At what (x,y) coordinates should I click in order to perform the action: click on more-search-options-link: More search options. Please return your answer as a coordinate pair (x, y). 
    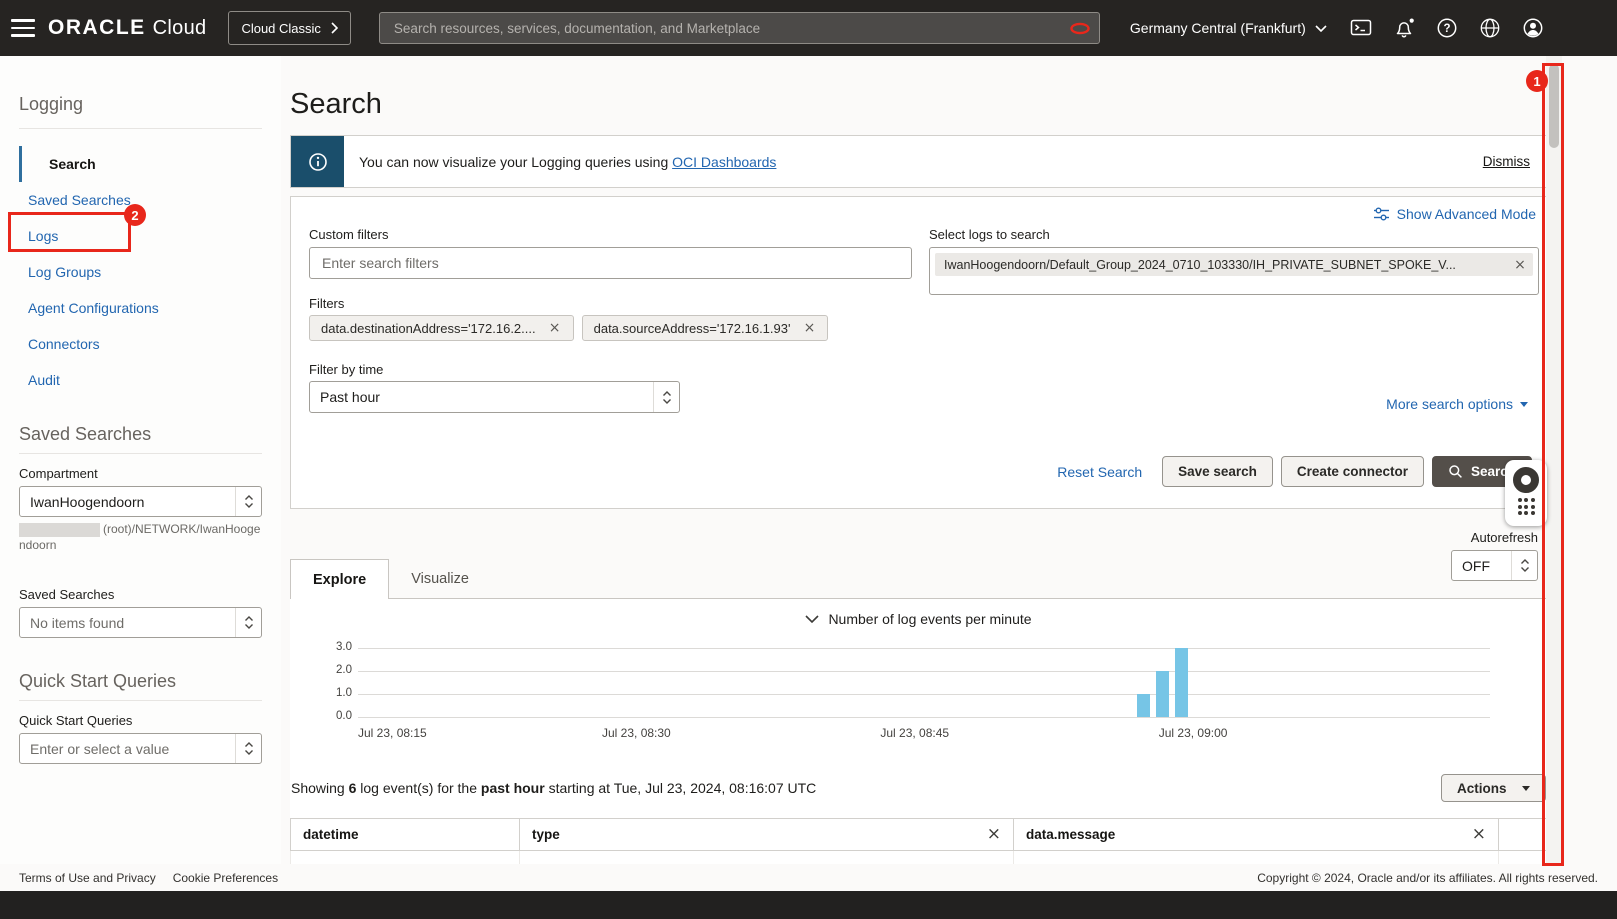
    Looking at the image, I should click on (1457, 404).